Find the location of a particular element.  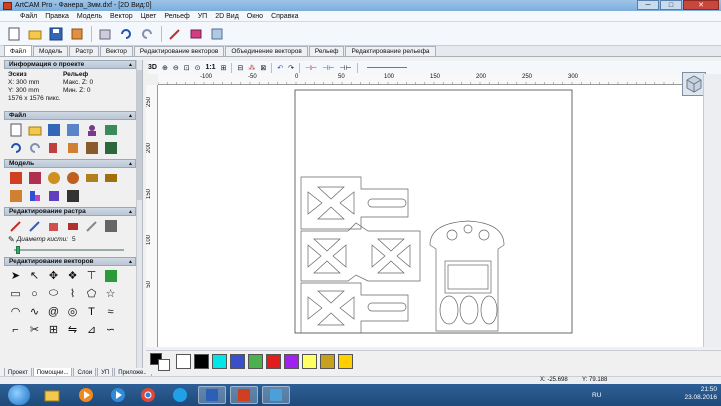

file-section-header: Файл ▲ is located at coordinates (70, 115).